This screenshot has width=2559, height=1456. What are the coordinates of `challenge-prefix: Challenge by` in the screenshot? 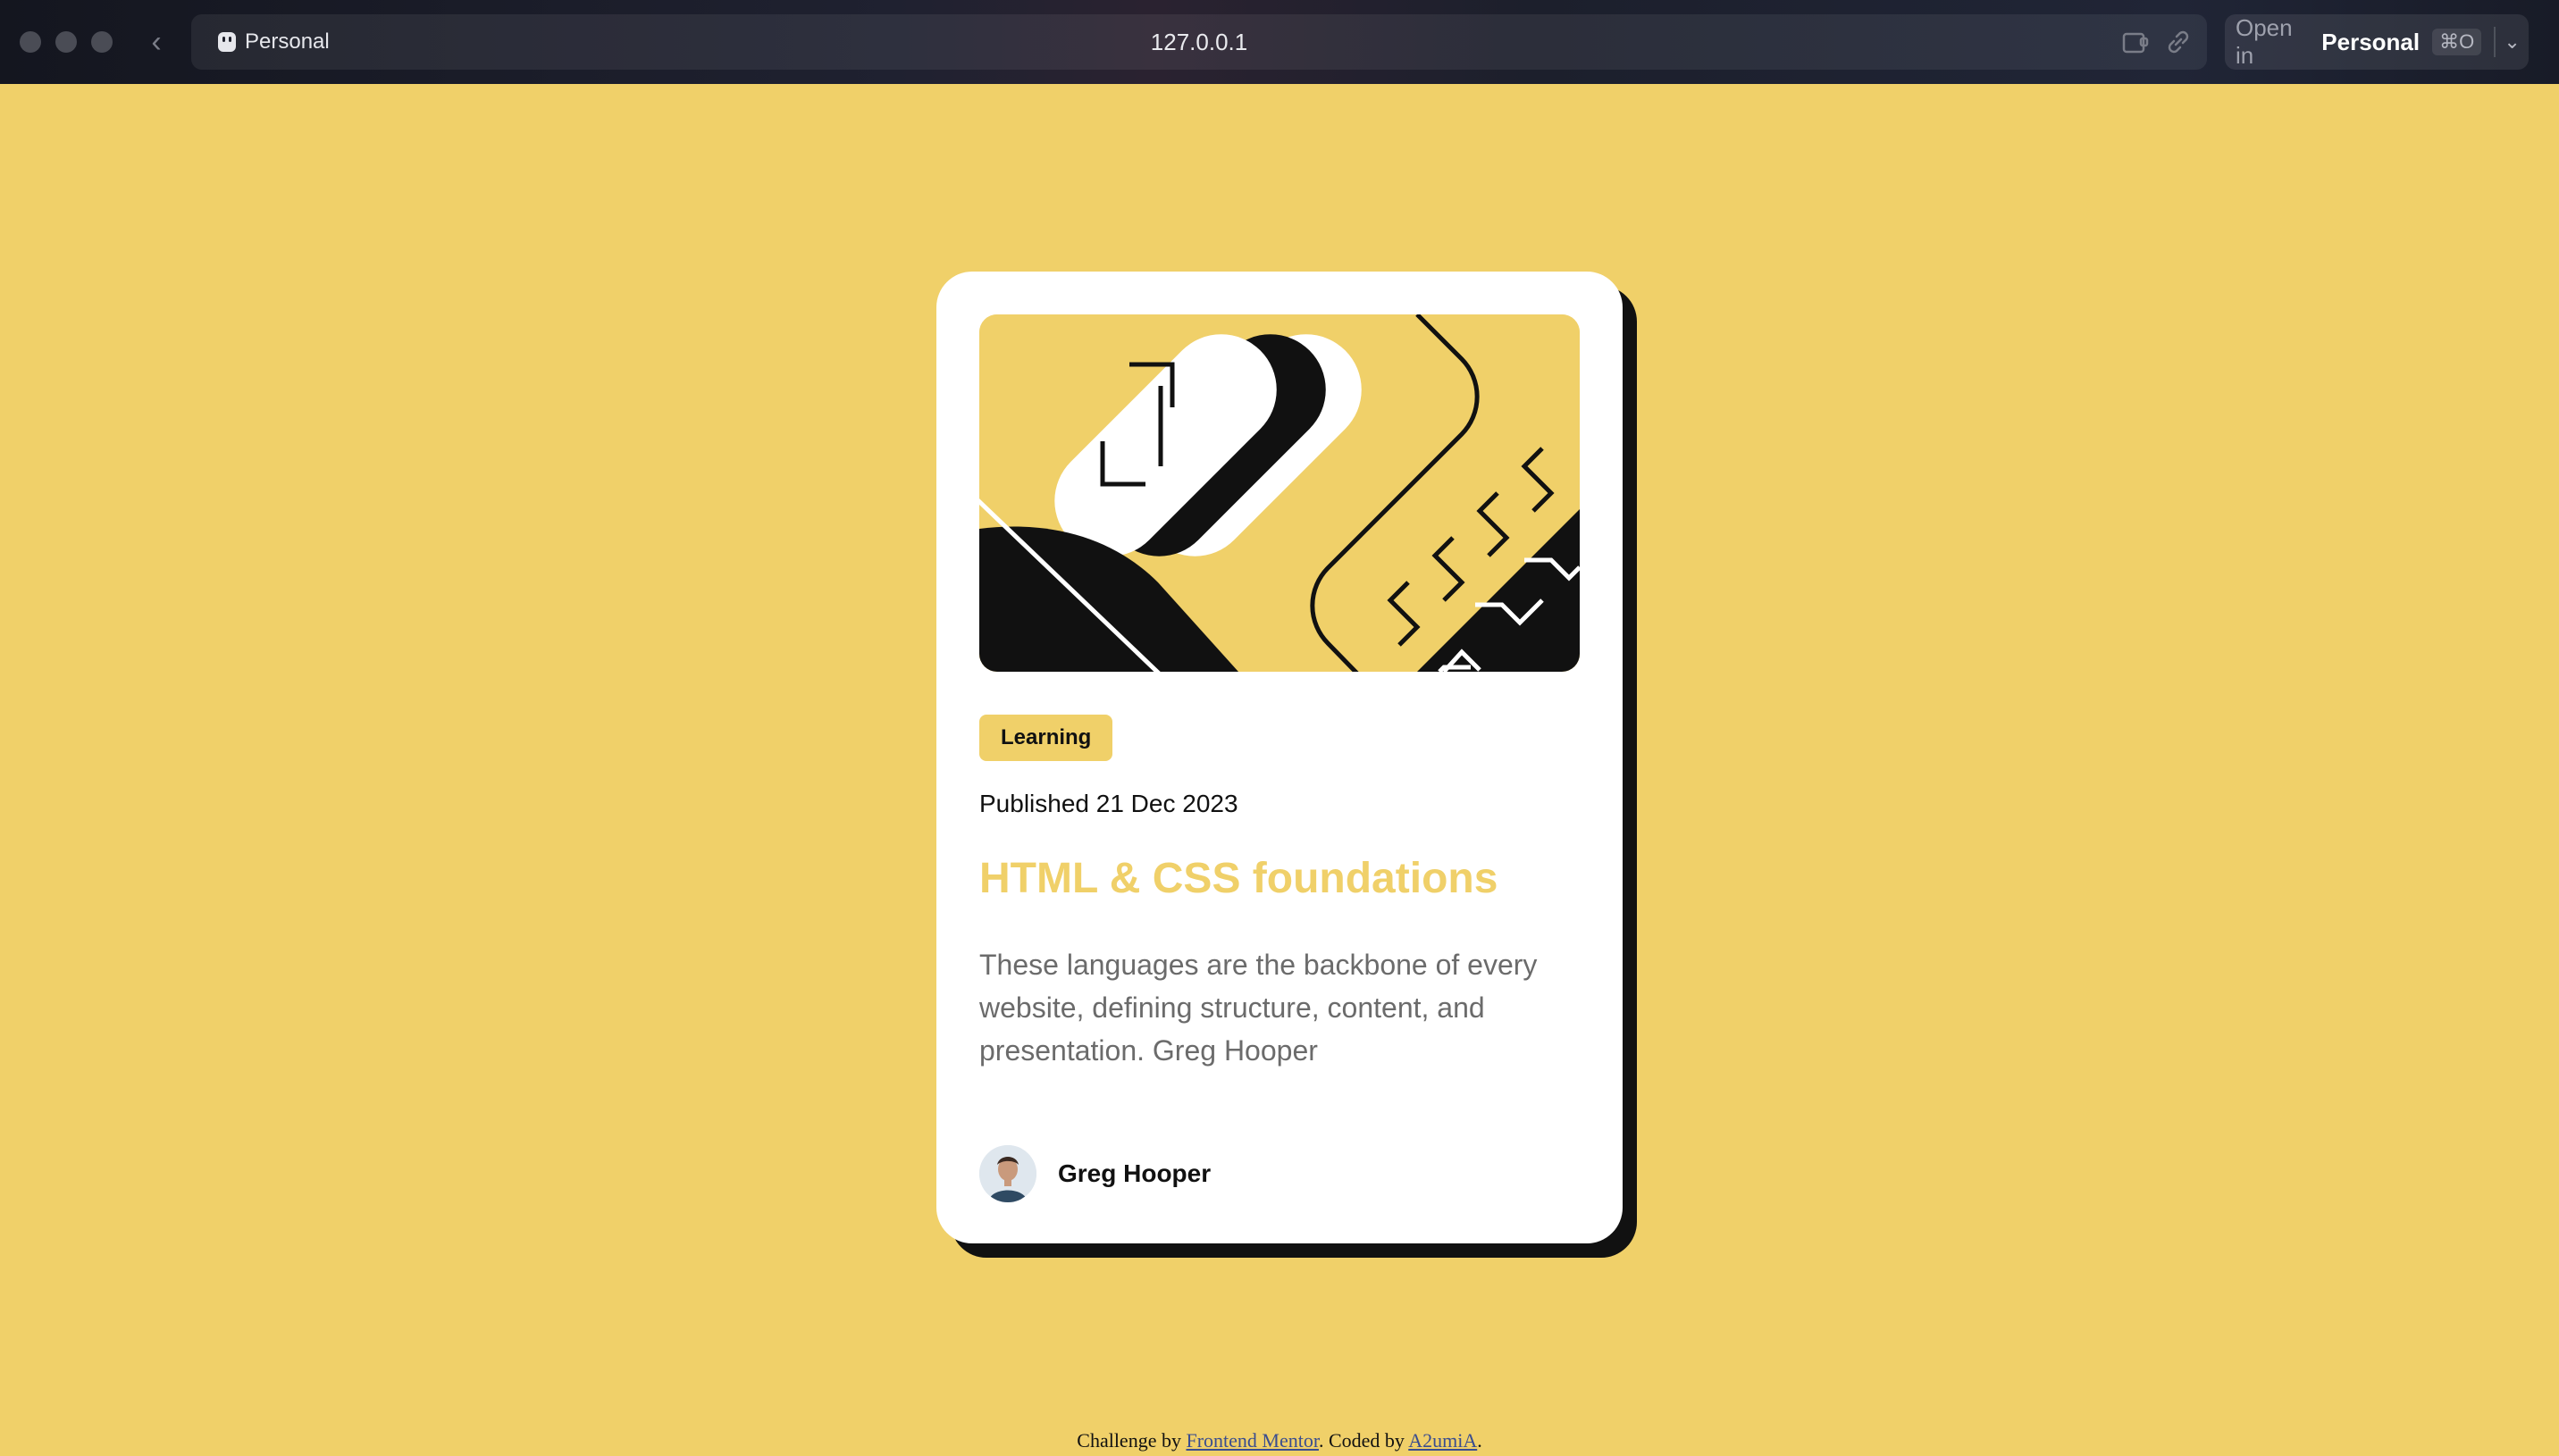 It's located at (1129, 1440).